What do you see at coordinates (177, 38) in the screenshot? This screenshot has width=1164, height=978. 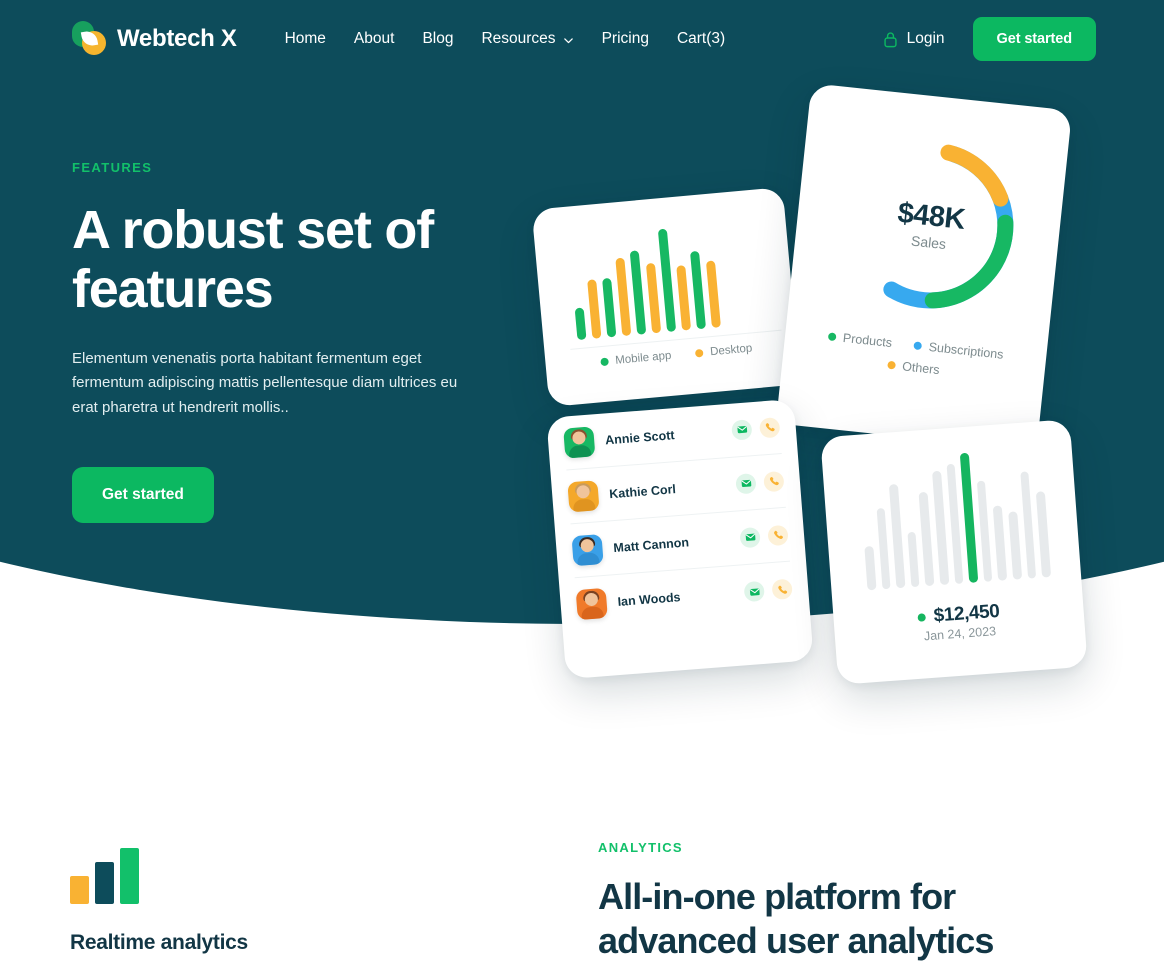 I see `brand-name: Webtech X` at bounding box center [177, 38].